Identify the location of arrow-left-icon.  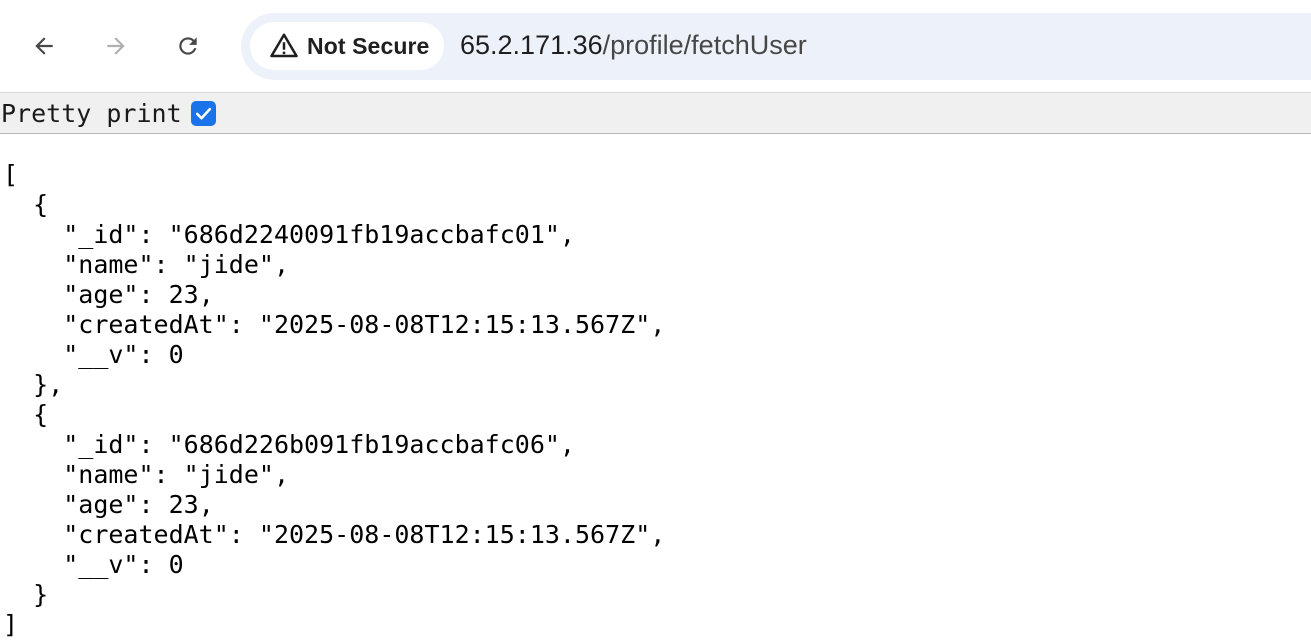
(44, 46).